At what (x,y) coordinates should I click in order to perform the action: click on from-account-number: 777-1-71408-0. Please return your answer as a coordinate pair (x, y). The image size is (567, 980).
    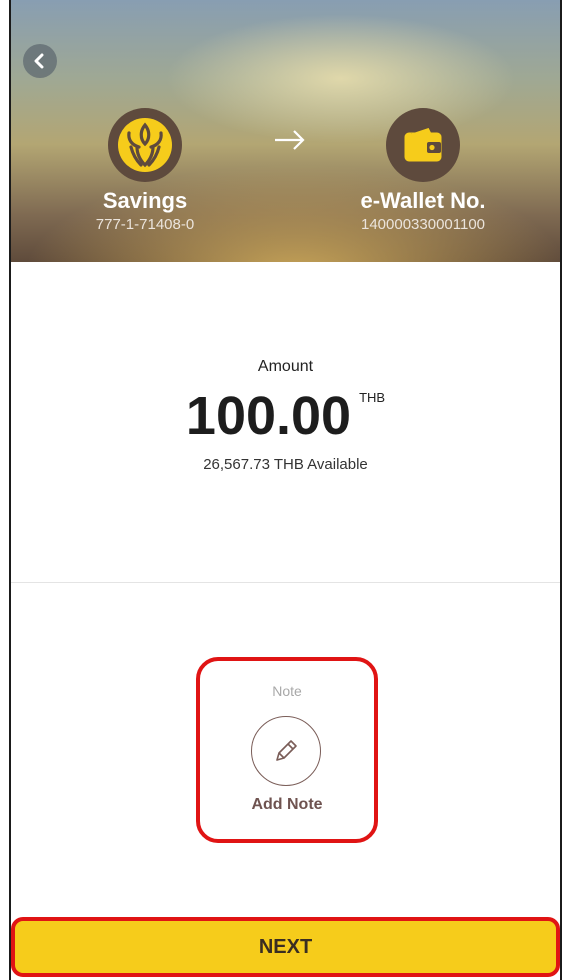
    Looking at the image, I should click on (145, 224).